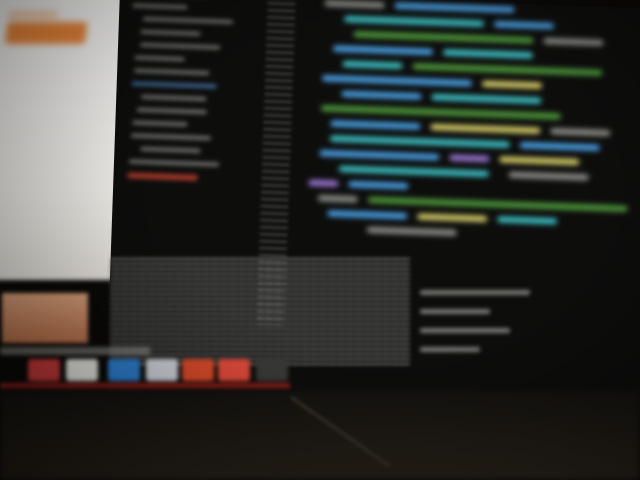 This screenshot has height=480, width=640. What do you see at coordinates (124, 370) in the screenshot?
I see `blue-app-icon` at bounding box center [124, 370].